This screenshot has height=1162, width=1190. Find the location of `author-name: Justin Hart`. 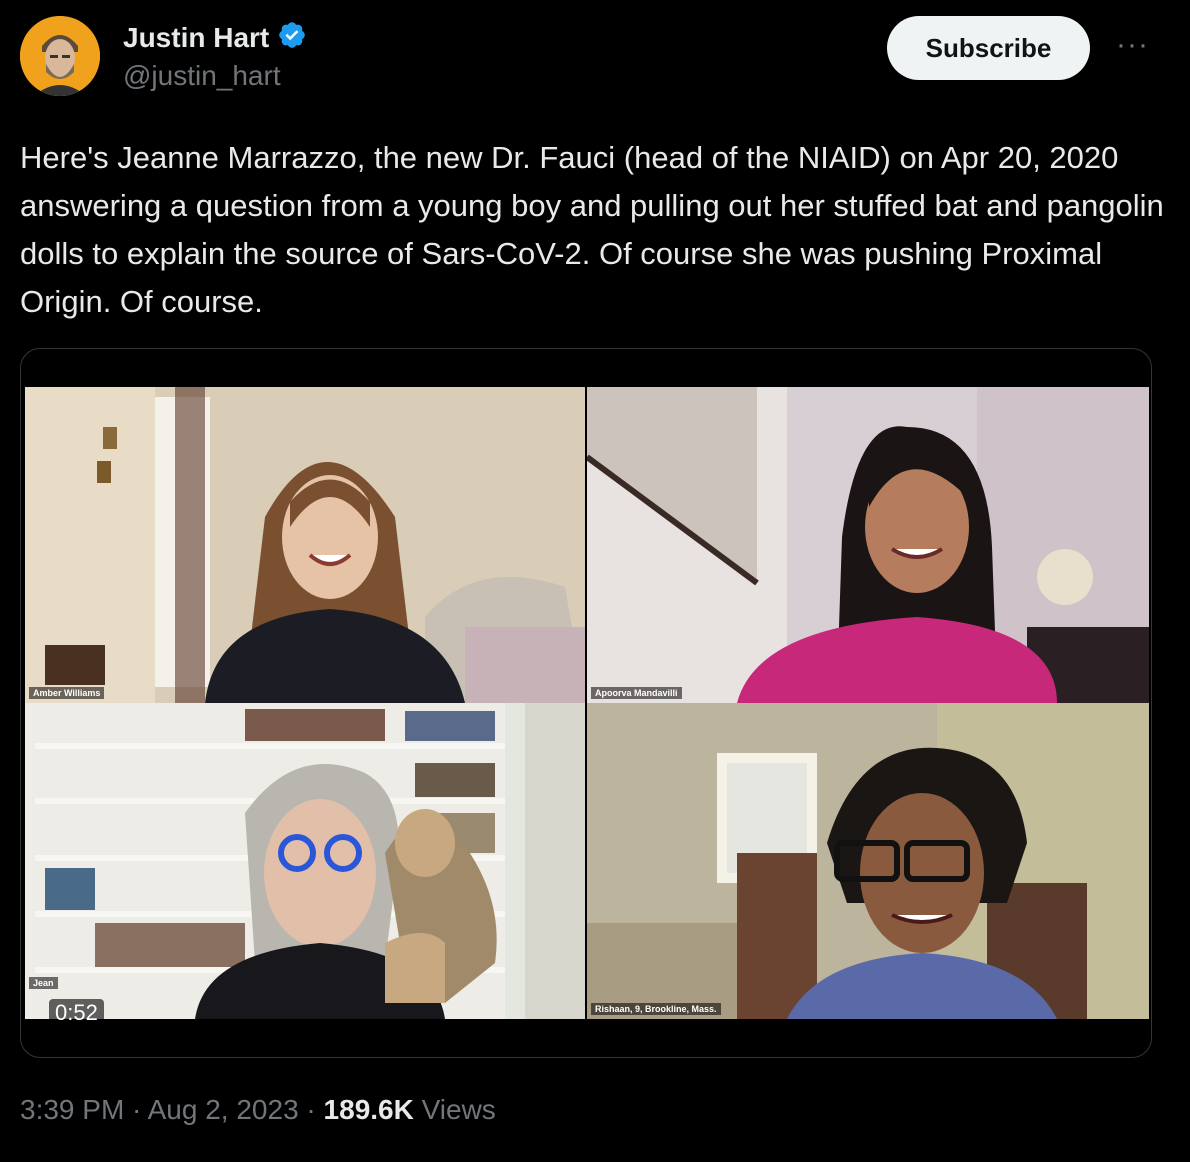

author-name: Justin Hart is located at coordinates (196, 38).